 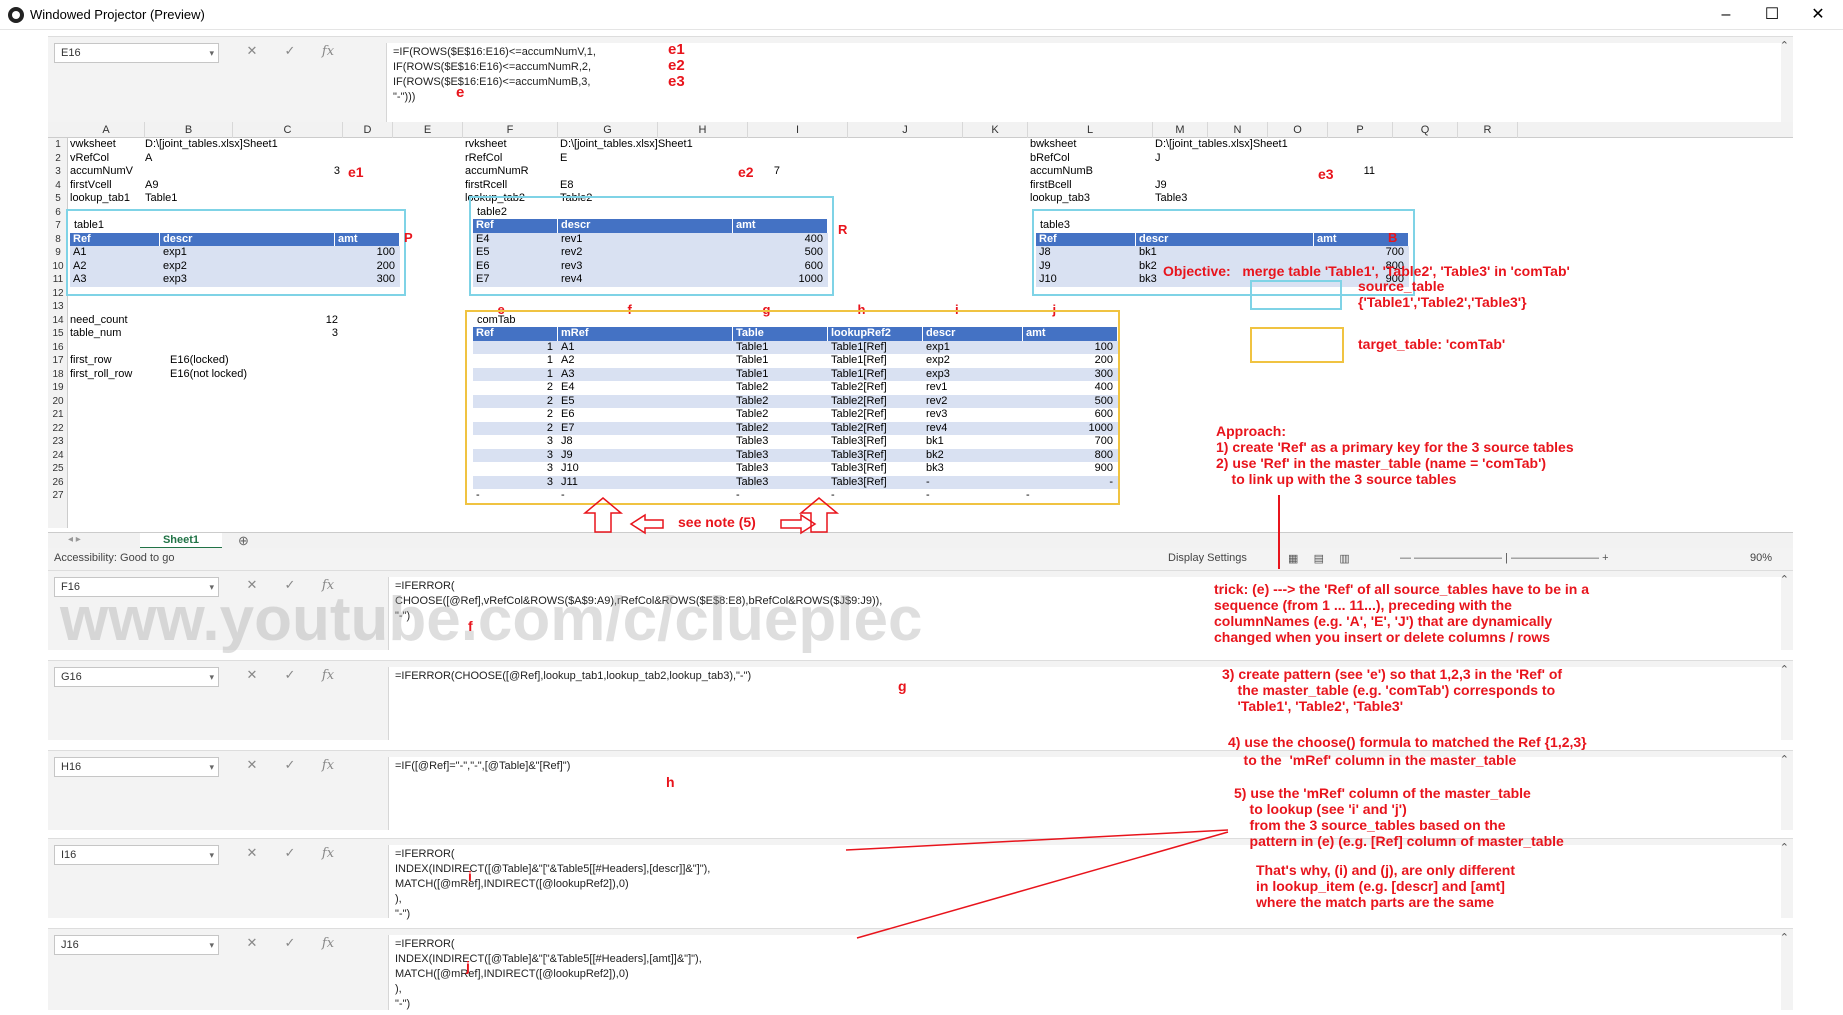 What do you see at coordinates (1818, 15) in the screenshot?
I see `close-button: ✕` at bounding box center [1818, 15].